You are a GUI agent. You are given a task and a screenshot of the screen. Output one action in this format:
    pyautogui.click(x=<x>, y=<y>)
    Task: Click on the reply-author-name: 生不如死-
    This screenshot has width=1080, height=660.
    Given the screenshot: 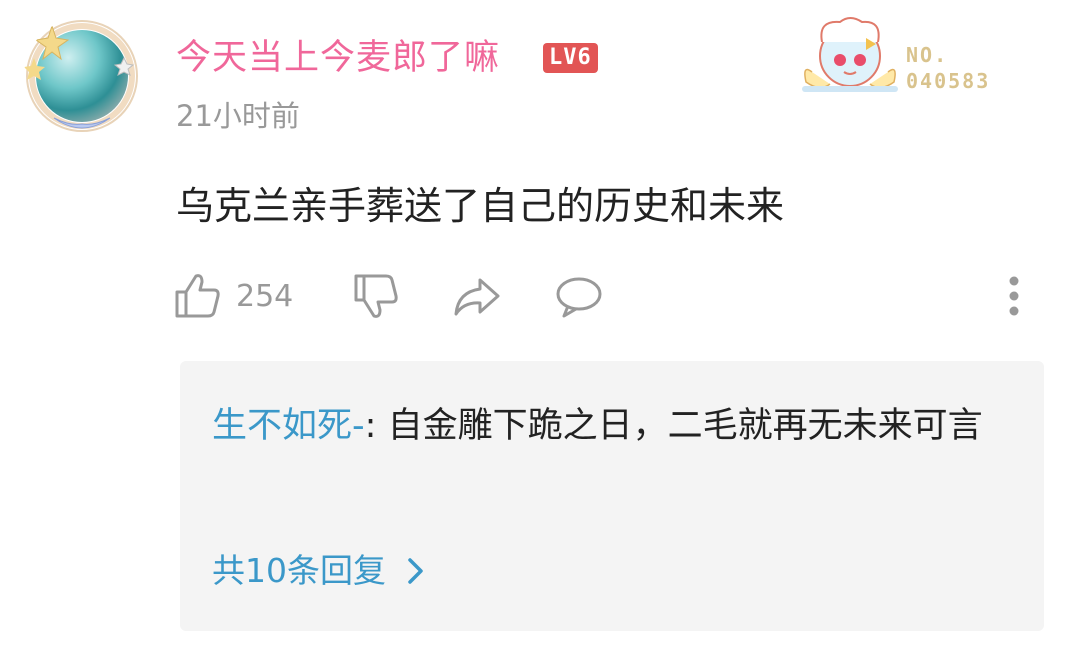 What is the action you would take?
    pyautogui.click(x=288, y=426)
    